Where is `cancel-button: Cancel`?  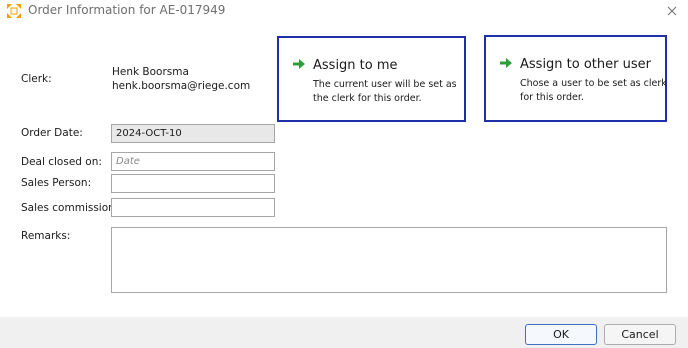
cancel-button: Cancel is located at coordinates (640, 334).